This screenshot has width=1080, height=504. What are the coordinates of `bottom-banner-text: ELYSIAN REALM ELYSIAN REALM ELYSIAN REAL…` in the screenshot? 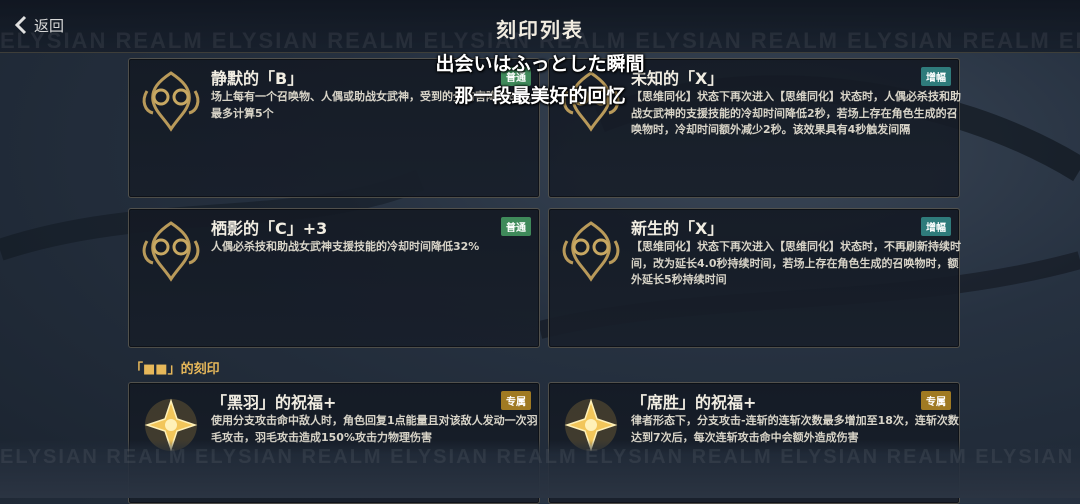 It's located at (540, 456).